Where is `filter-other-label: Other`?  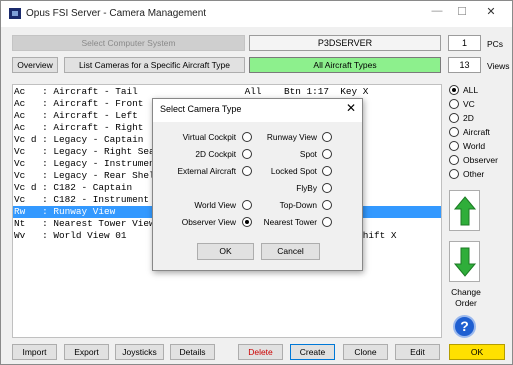
filter-other-label: Other is located at coordinates (474, 174).